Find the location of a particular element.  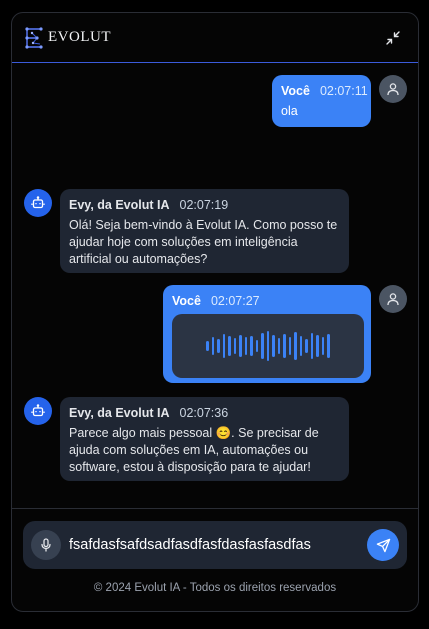

composer is located at coordinates (215, 545).